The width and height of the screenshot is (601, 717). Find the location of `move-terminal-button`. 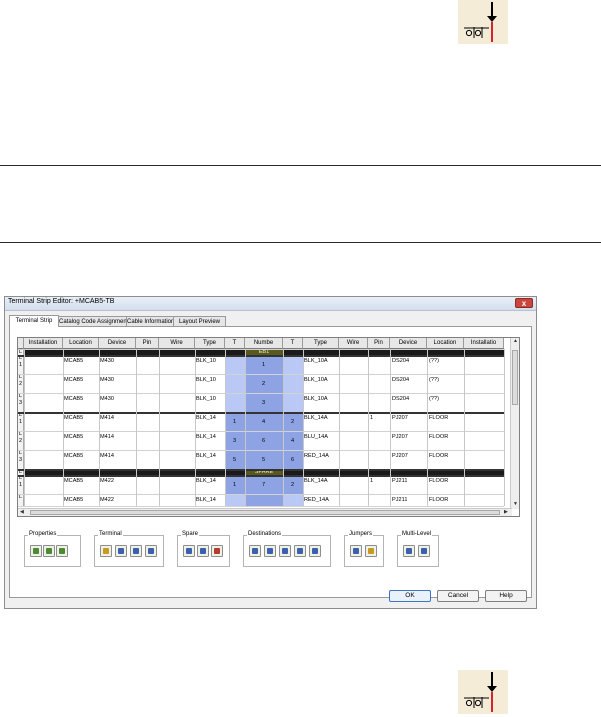

move-terminal-button is located at coordinates (136, 551).